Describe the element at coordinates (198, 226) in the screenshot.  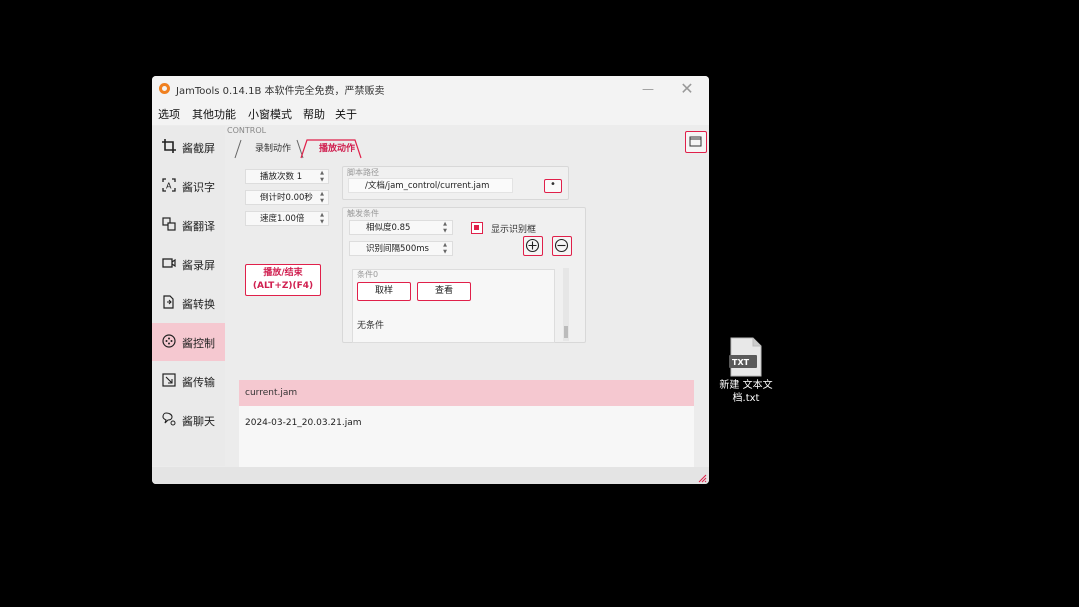
I see `sidebar-item-label: 酱翻译` at that location.